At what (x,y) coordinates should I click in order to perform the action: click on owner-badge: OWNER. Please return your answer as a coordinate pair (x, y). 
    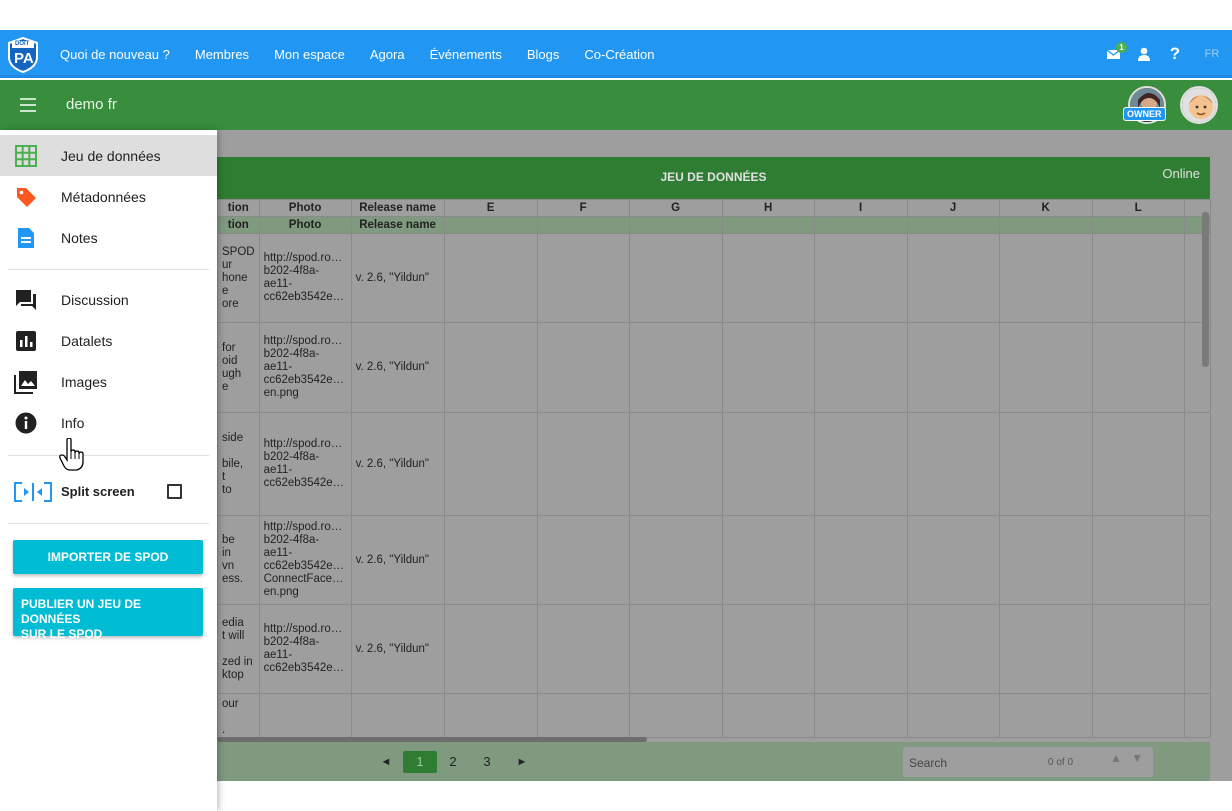
    Looking at the image, I should click on (1144, 114).